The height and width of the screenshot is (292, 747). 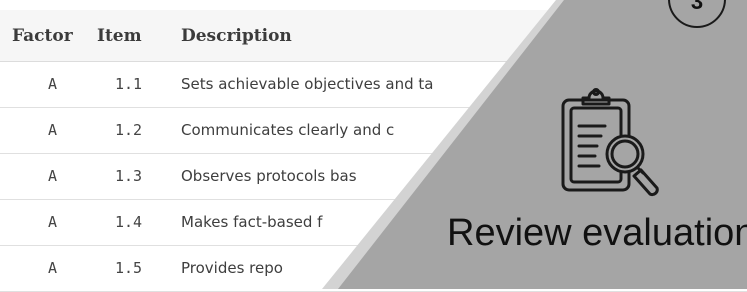 What do you see at coordinates (610, 142) in the screenshot?
I see `clipboard-magnifier-icon` at bounding box center [610, 142].